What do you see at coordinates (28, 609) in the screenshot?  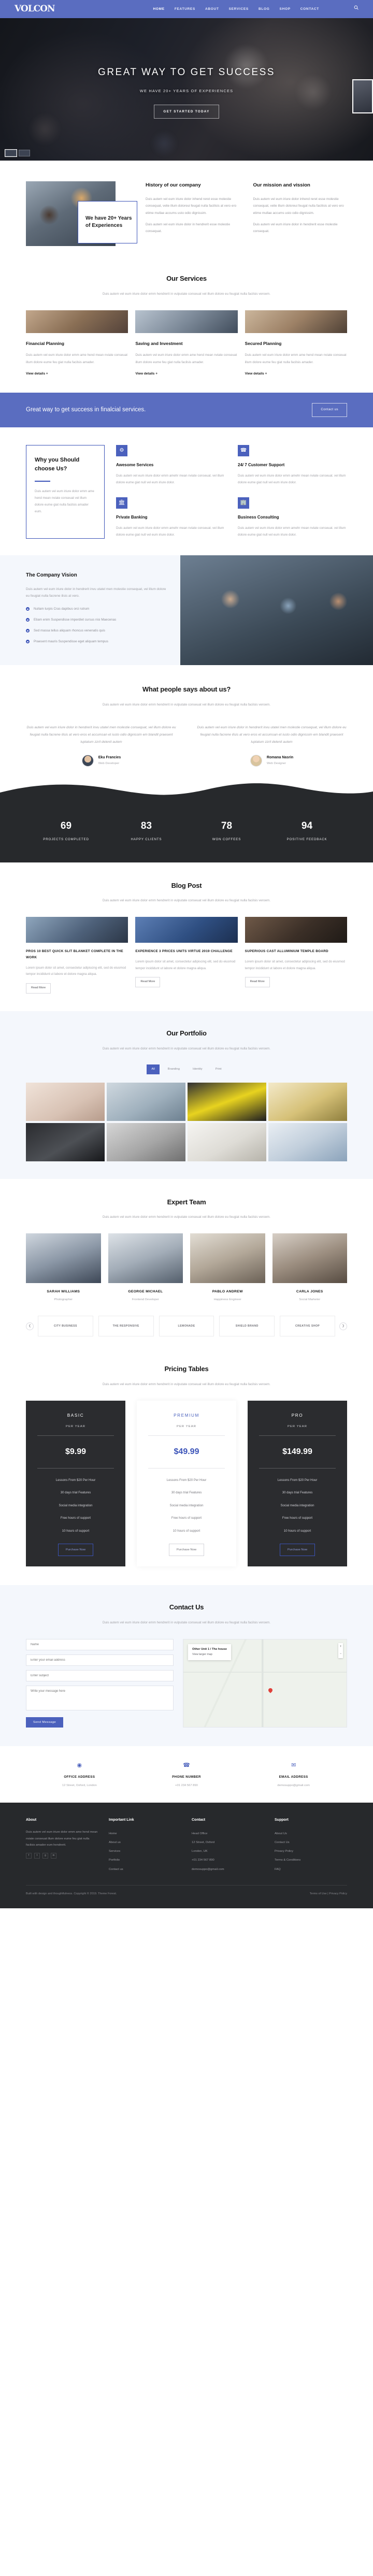 I see `check-circle-icon` at bounding box center [28, 609].